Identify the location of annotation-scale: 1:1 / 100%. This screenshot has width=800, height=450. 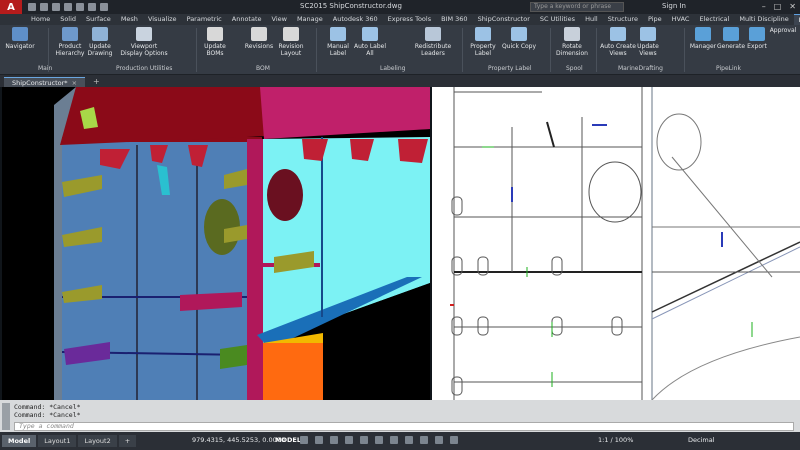
(615, 440).